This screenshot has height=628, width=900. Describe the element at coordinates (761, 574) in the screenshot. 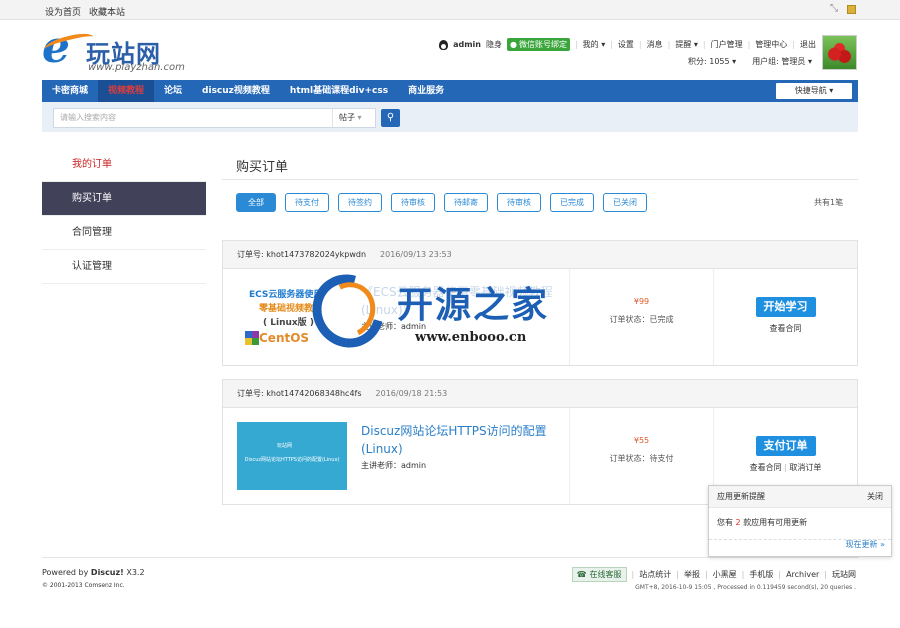

I see `footer-link-mobile: 手机版` at that location.